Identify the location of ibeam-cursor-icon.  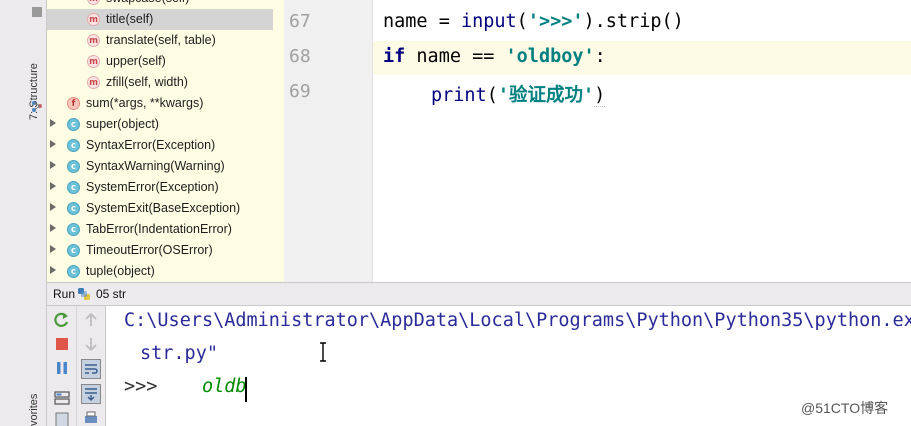
(323, 352).